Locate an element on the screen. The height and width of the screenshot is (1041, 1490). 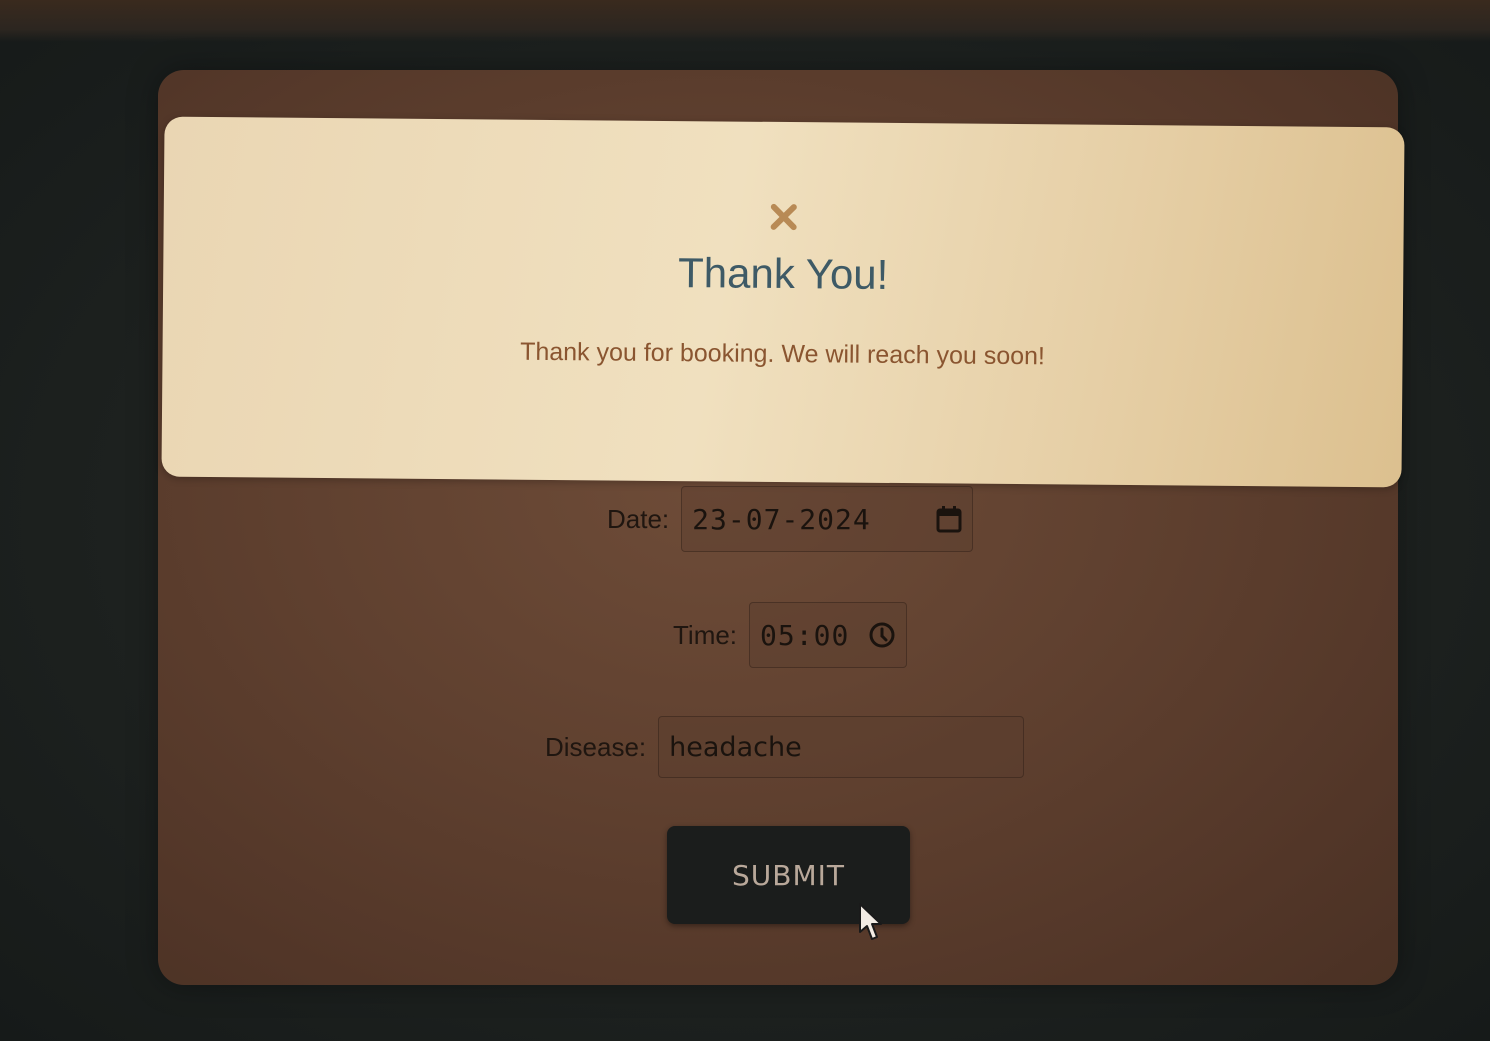
time-row: Time: 05:00 is located at coordinates (790, 635).